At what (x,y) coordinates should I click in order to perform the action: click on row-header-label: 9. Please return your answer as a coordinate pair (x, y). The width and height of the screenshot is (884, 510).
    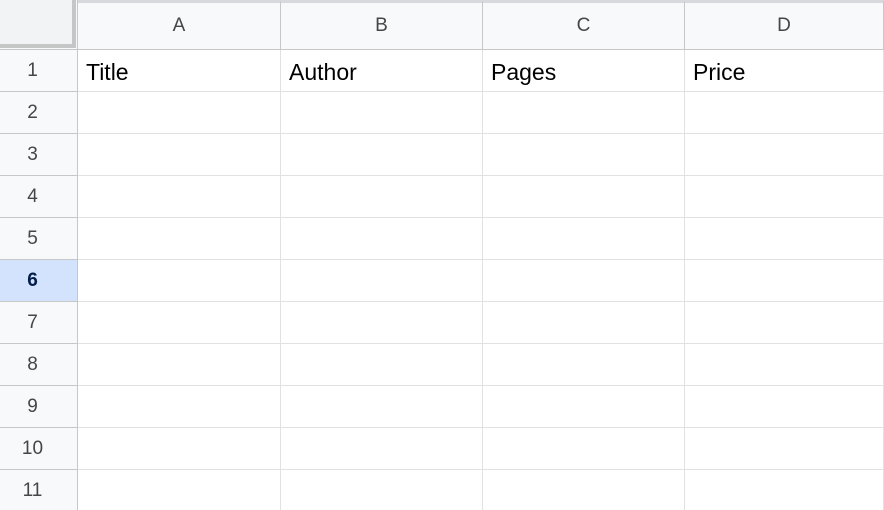
    Looking at the image, I should click on (32, 406).